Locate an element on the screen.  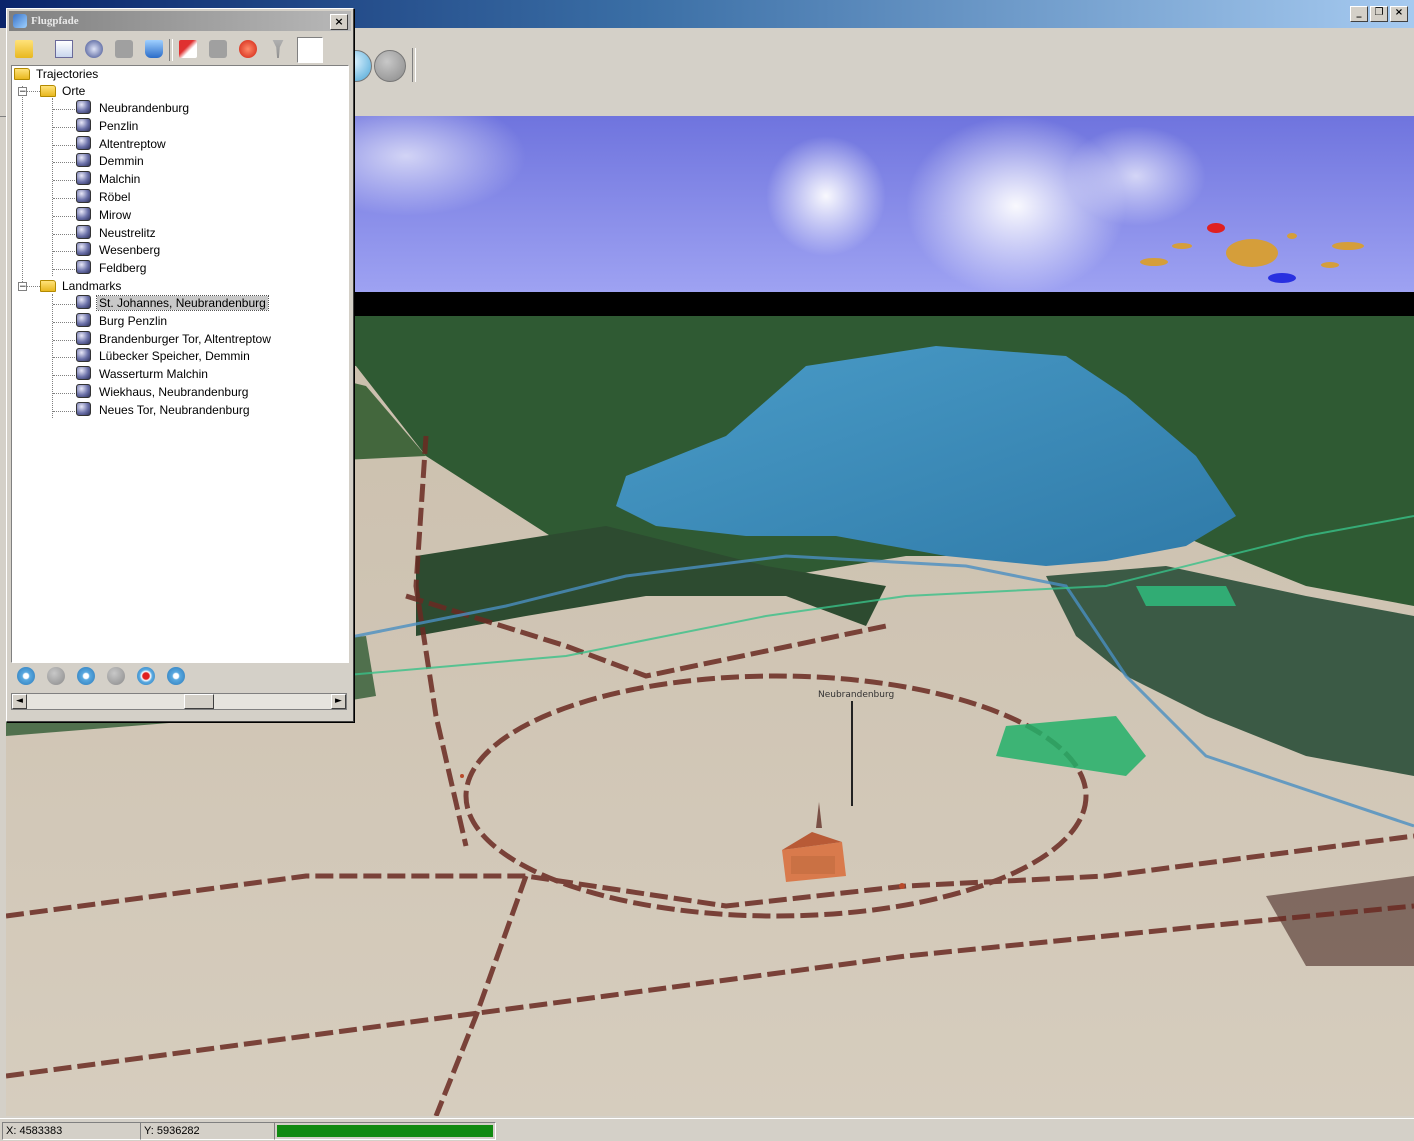
tree-item: Mirow is located at coordinates (104, 215).